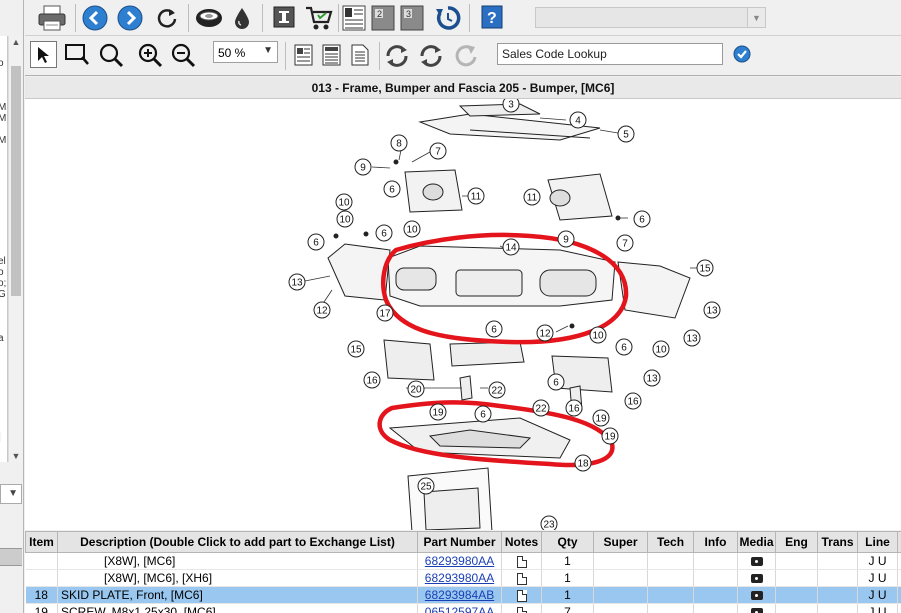  Describe the element at coordinates (670, 542) in the screenshot. I see `column-header: Tech` at that location.